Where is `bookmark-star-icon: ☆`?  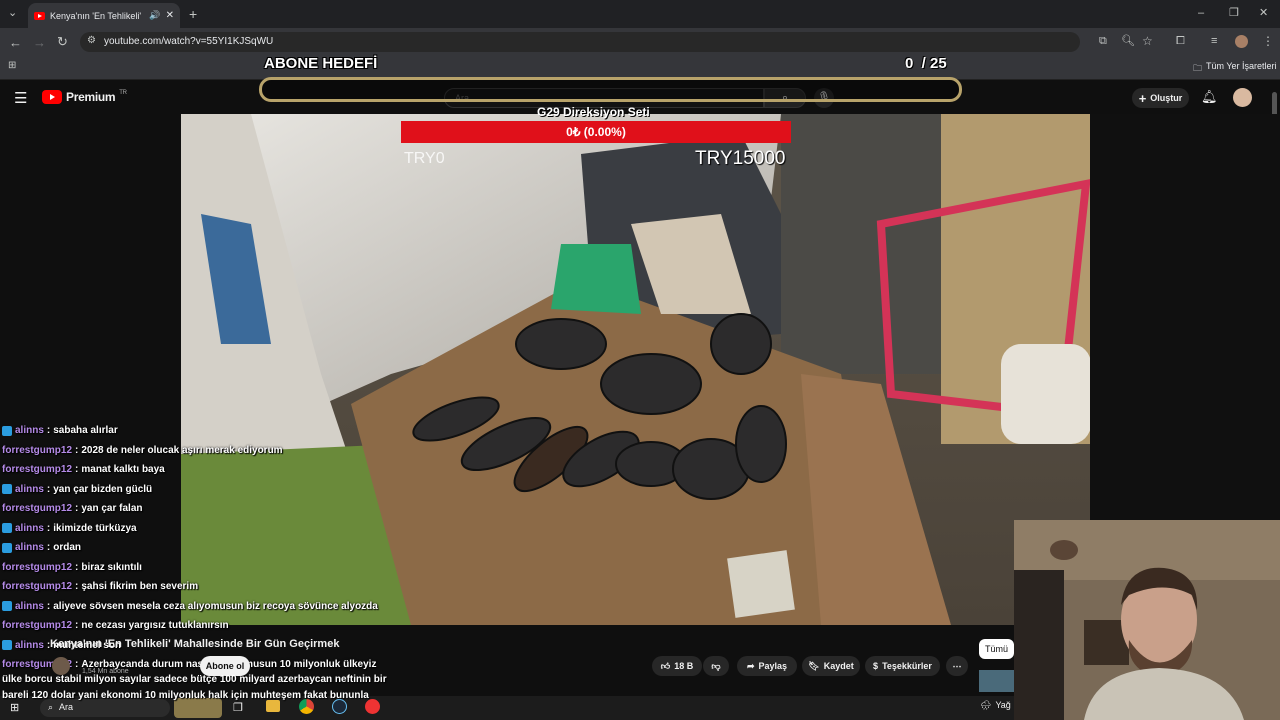 bookmark-star-icon: ☆ is located at coordinates (1147, 41).